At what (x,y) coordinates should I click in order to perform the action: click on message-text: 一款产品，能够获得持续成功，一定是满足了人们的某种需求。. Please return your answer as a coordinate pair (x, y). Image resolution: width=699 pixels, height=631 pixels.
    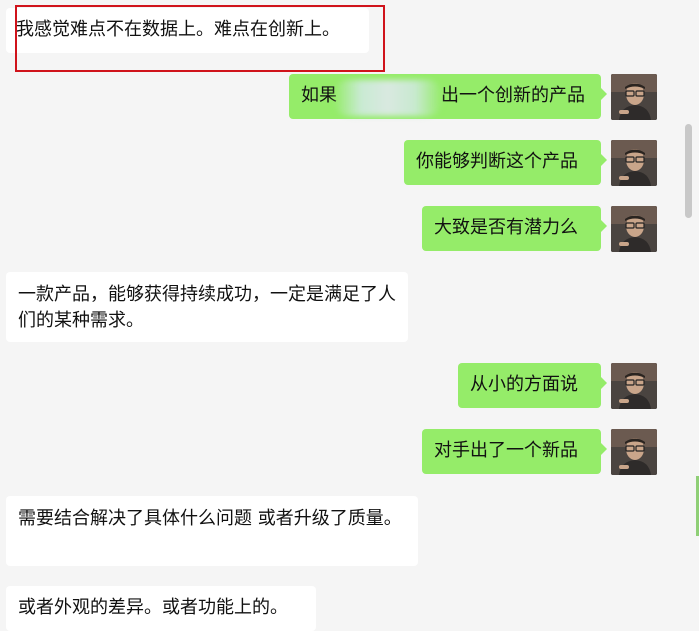
    Looking at the image, I should click on (207, 307).